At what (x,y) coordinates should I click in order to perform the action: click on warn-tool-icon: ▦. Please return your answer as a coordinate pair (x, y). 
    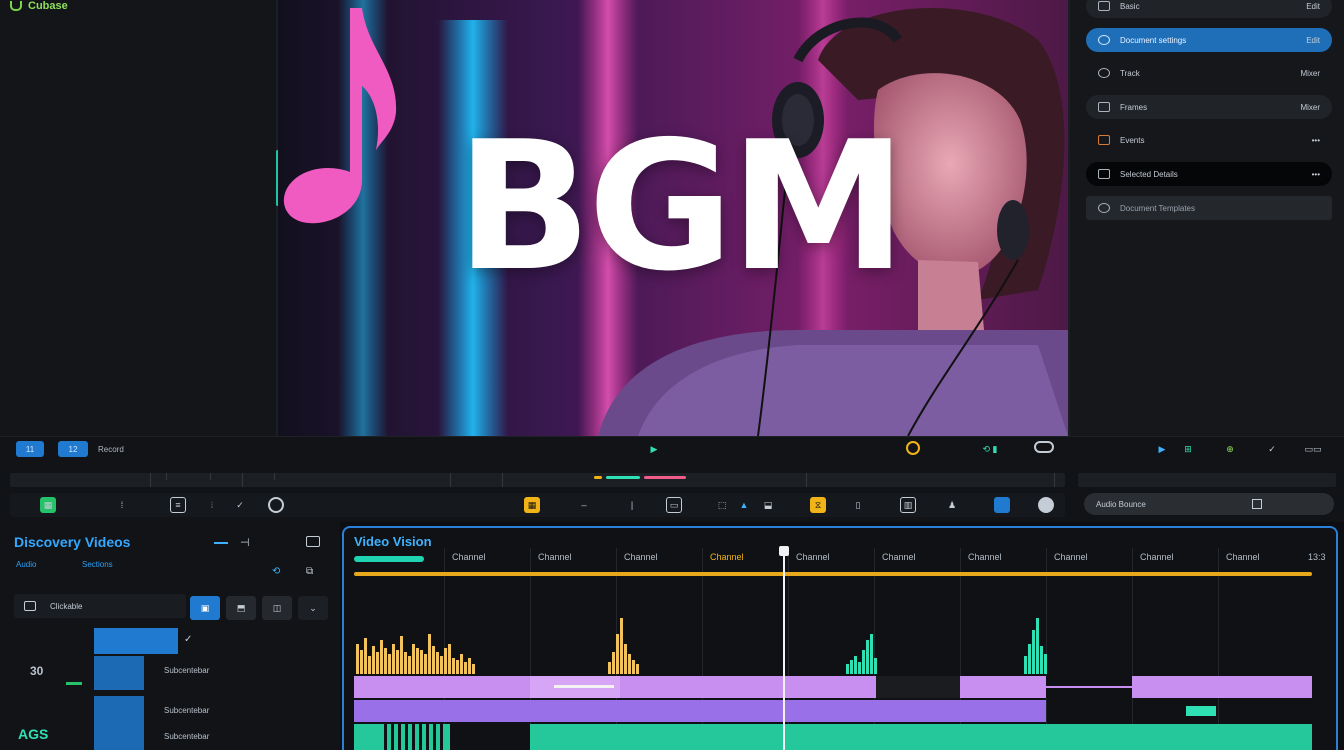
    Looking at the image, I should click on (532, 505).